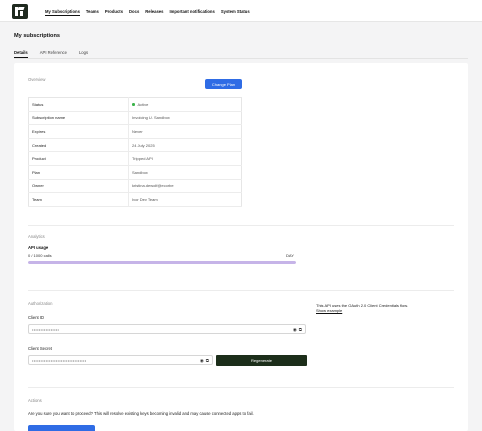  What do you see at coordinates (37, 36) in the screenshot?
I see `page-title: My subscriptions` at bounding box center [37, 36].